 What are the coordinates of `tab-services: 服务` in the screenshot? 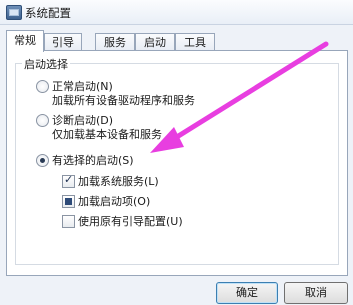 It's located at (115, 42).